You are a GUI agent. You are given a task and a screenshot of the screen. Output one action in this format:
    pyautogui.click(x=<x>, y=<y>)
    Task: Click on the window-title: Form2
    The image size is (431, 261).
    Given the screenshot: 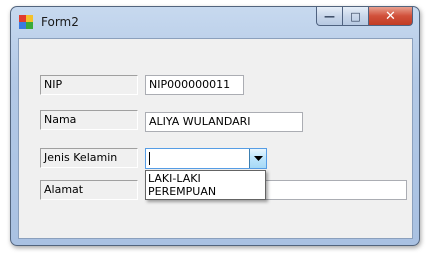 What is the action you would take?
    pyautogui.click(x=60, y=22)
    